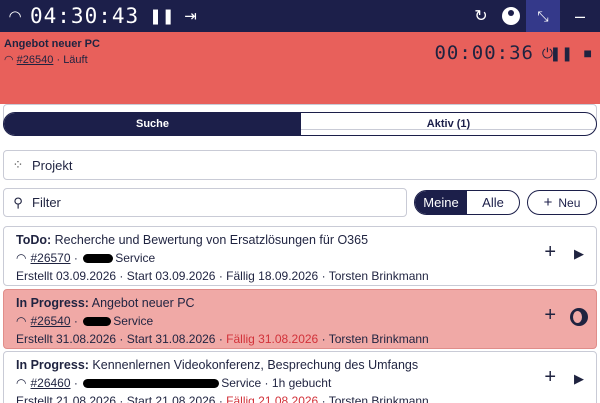 Image resolution: width=600 pixels, height=403 pixels. I want to click on account-icon, so click(511, 16).